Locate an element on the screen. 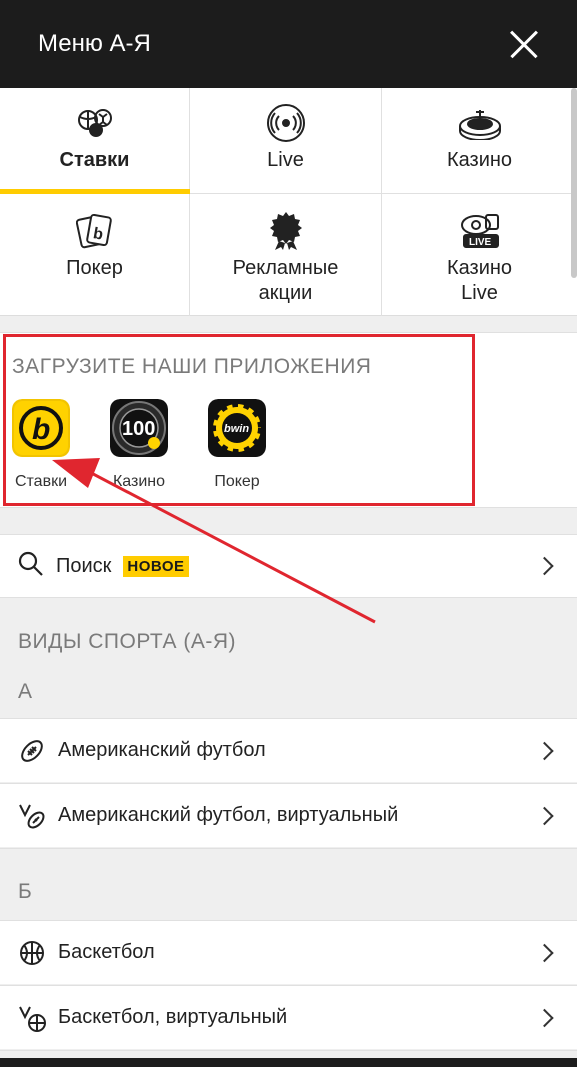  sports-balls-icon is located at coordinates (95, 123).